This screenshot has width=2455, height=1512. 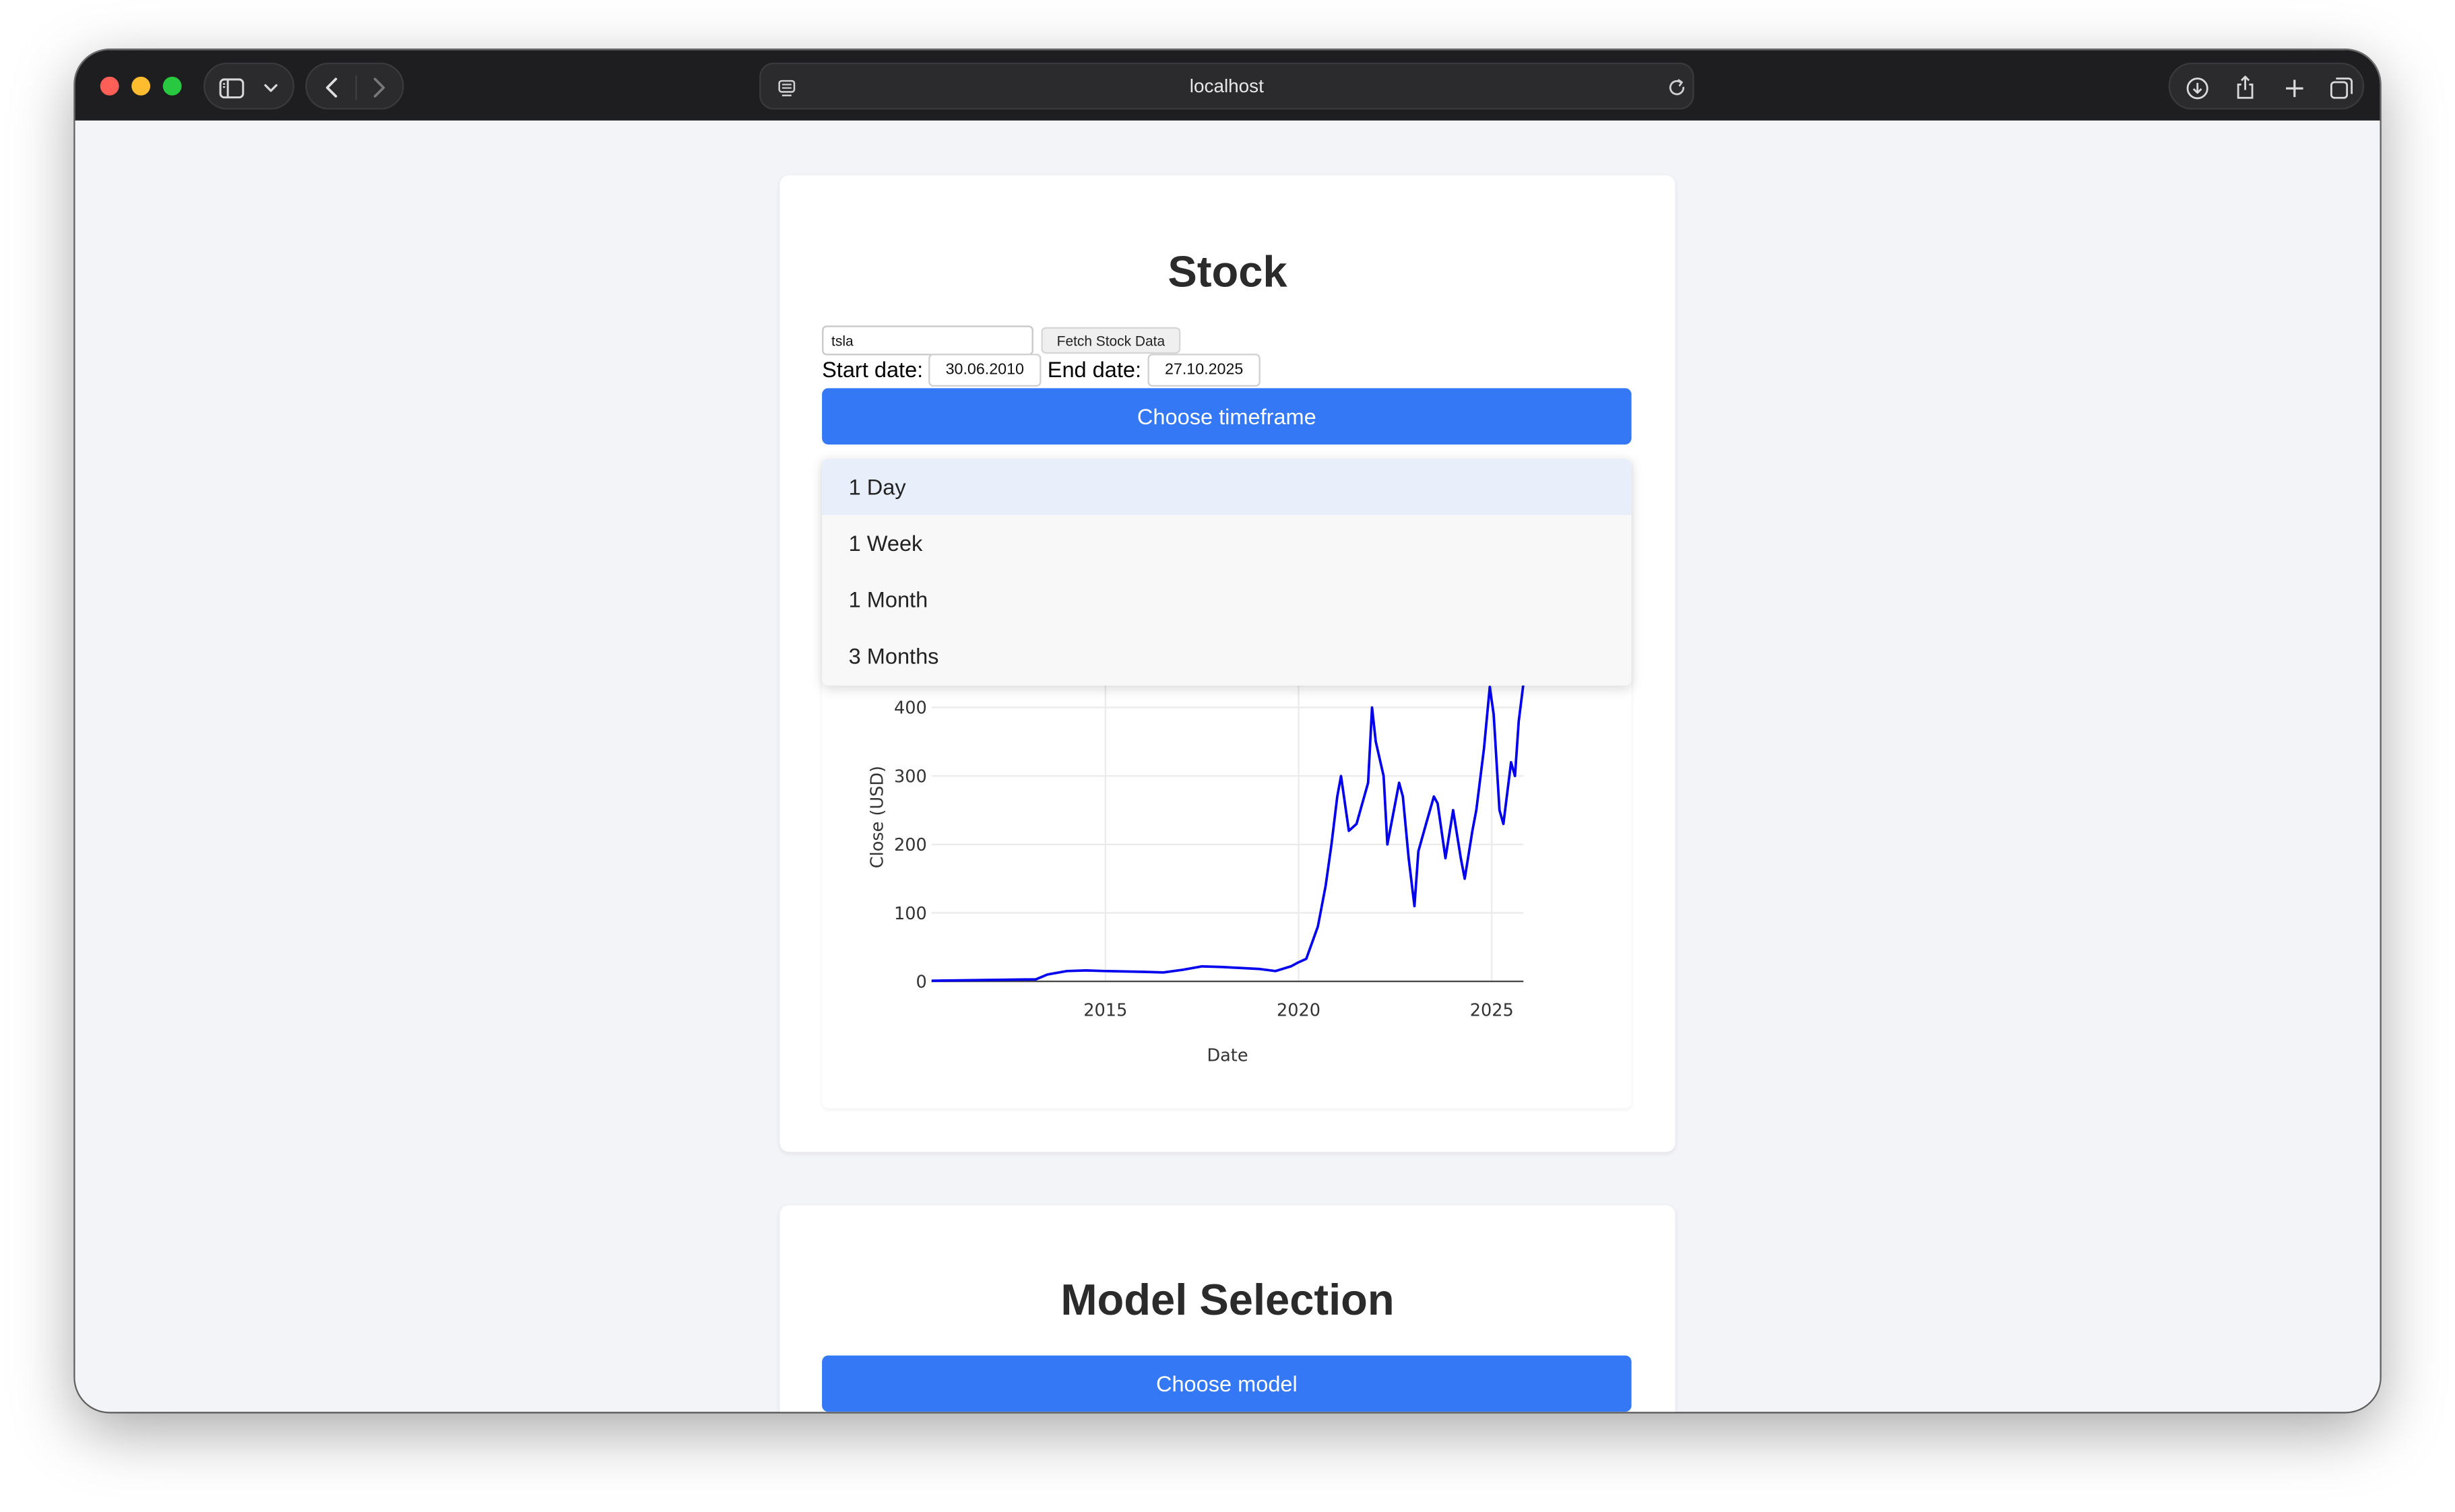 I want to click on fetch-stock-data-button: Fetch Stock Data, so click(x=1111, y=340).